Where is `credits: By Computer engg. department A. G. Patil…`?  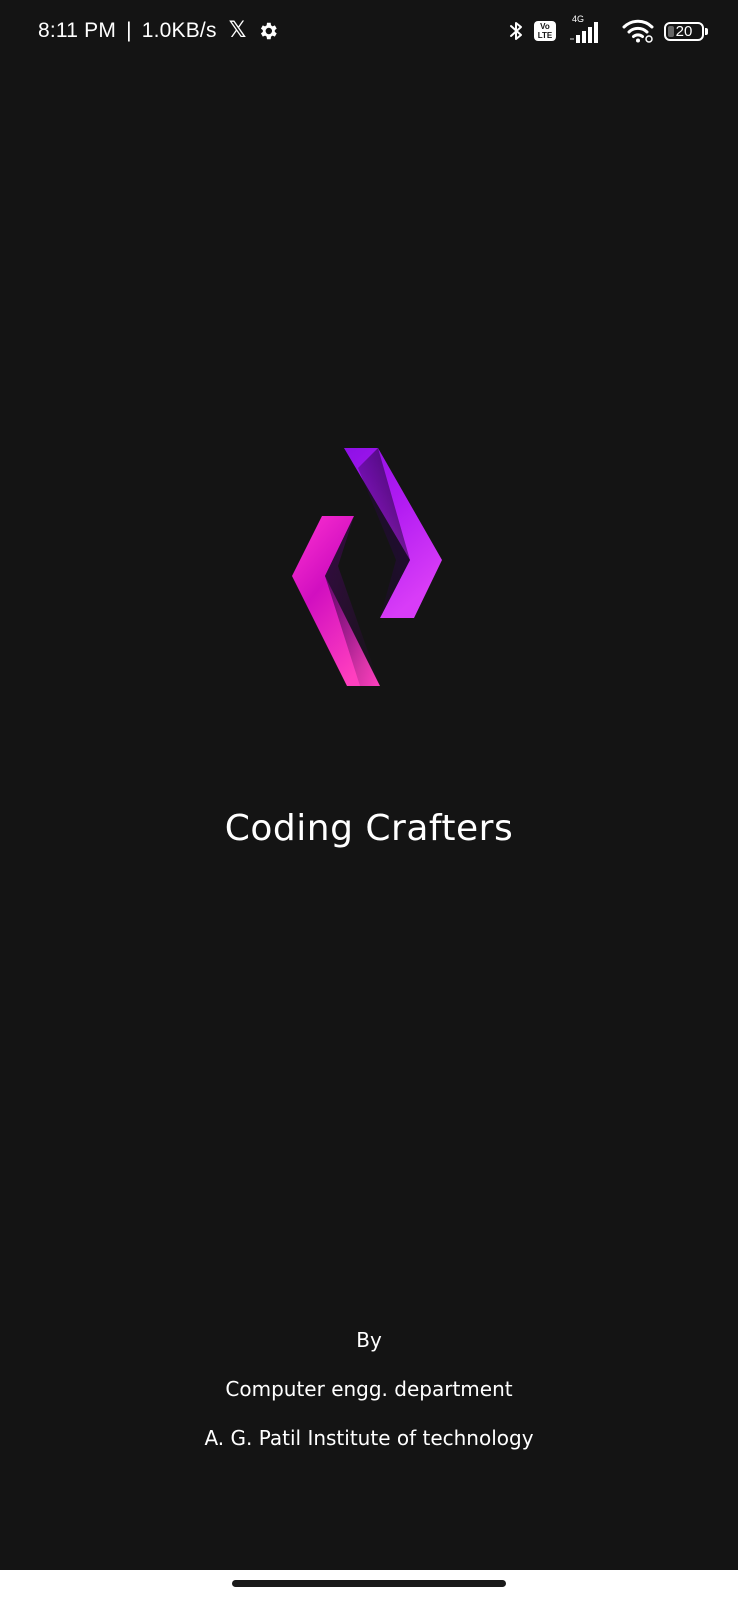
credits: By Computer engg. department A. G. Patil… is located at coordinates (369, 1398).